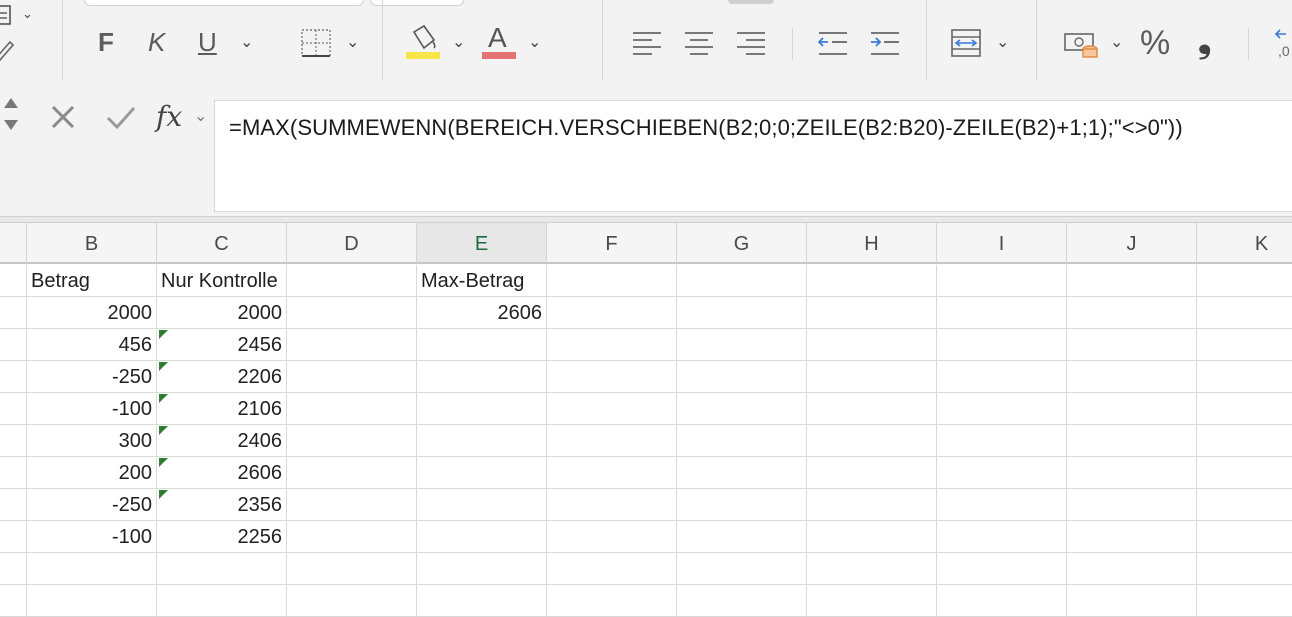 This screenshot has width=1292, height=617. What do you see at coordinates (63, 117) in the screenshot?
I see `cancel-icon` at bounding box center [63, 117].